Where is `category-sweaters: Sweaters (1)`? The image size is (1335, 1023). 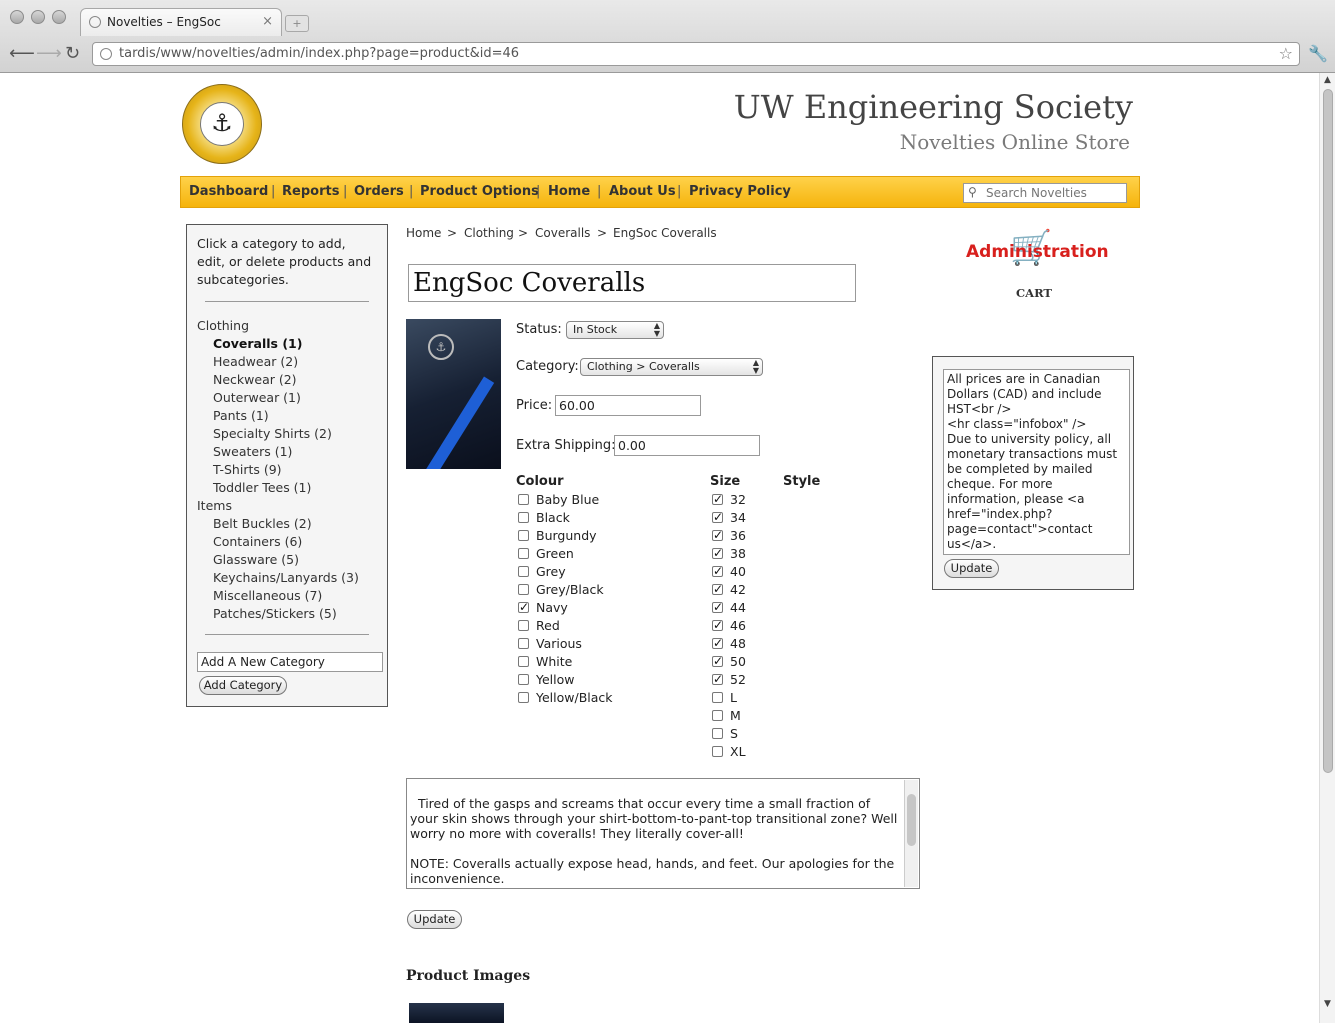
category-sweaters: Sweaters (1) is located at coordinates (252, 451).